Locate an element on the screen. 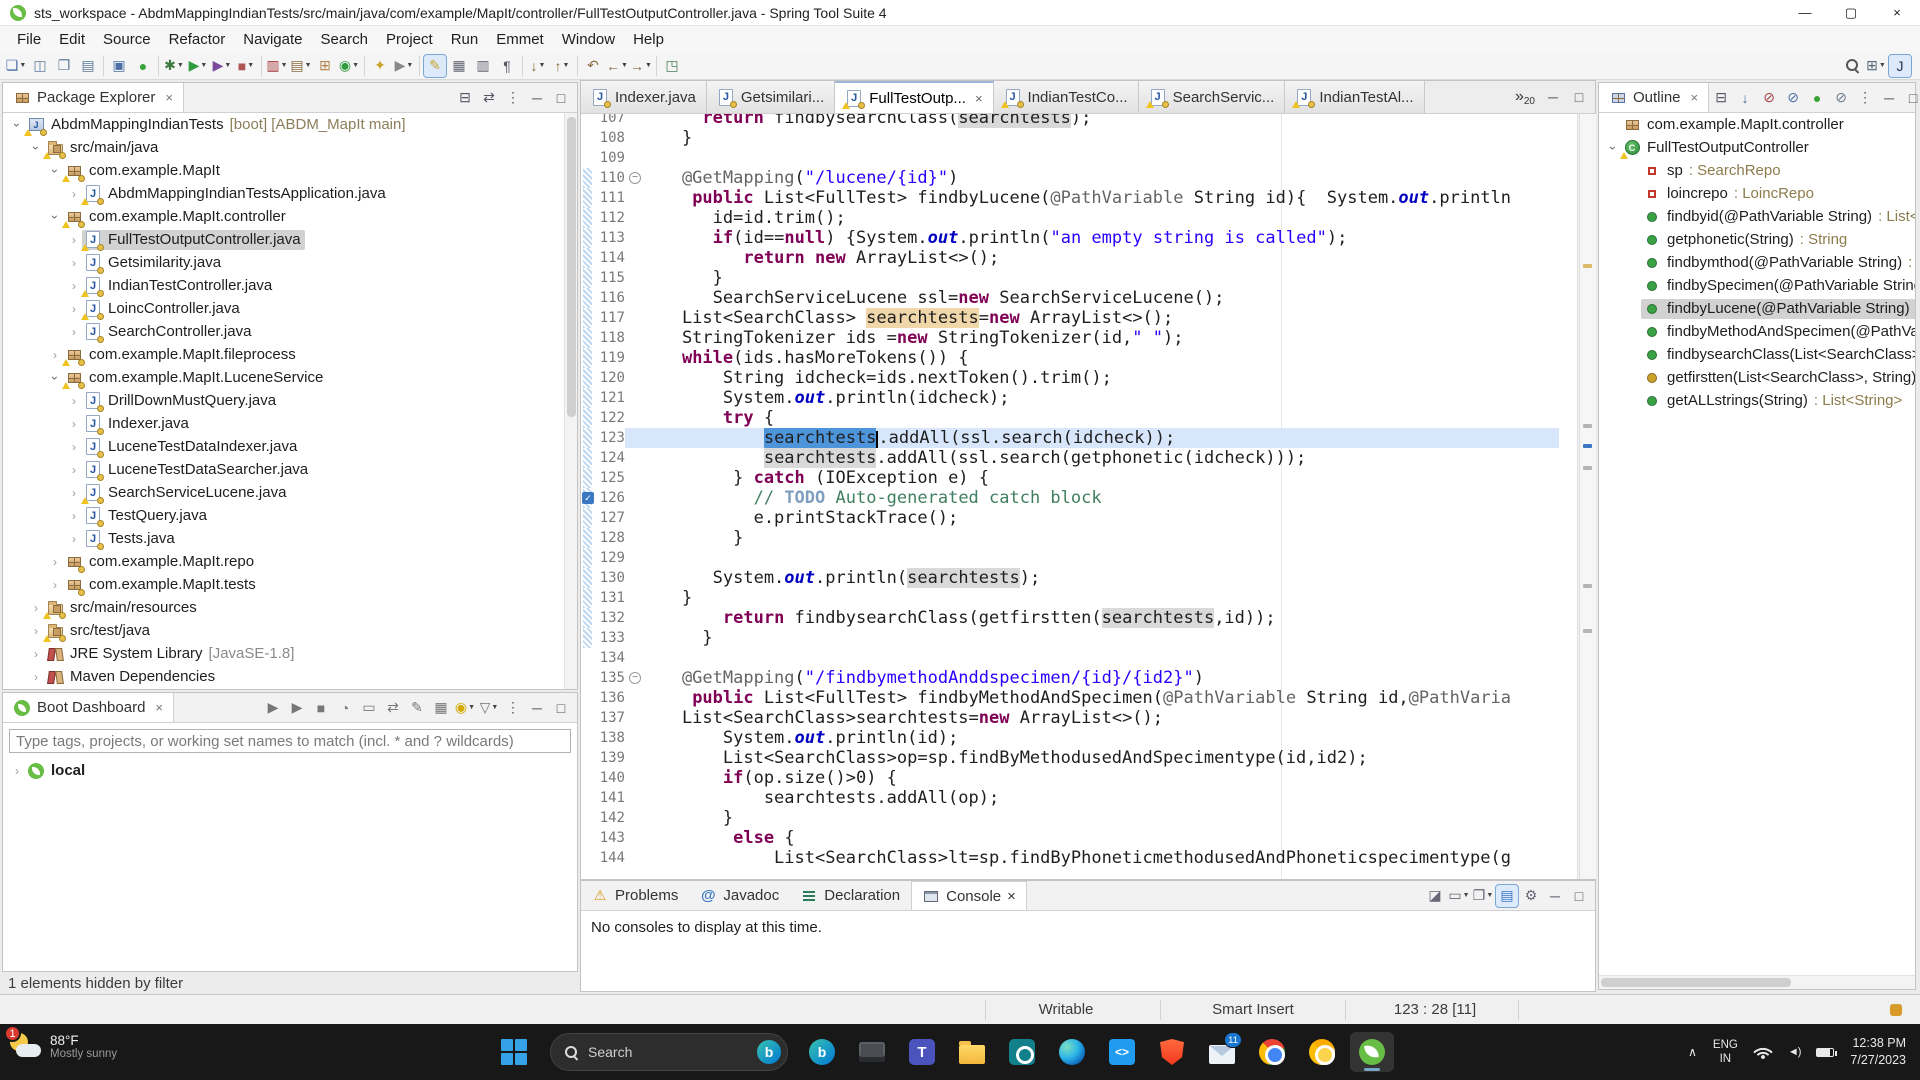  line-number: 140 is located at coordinates (607, 778).